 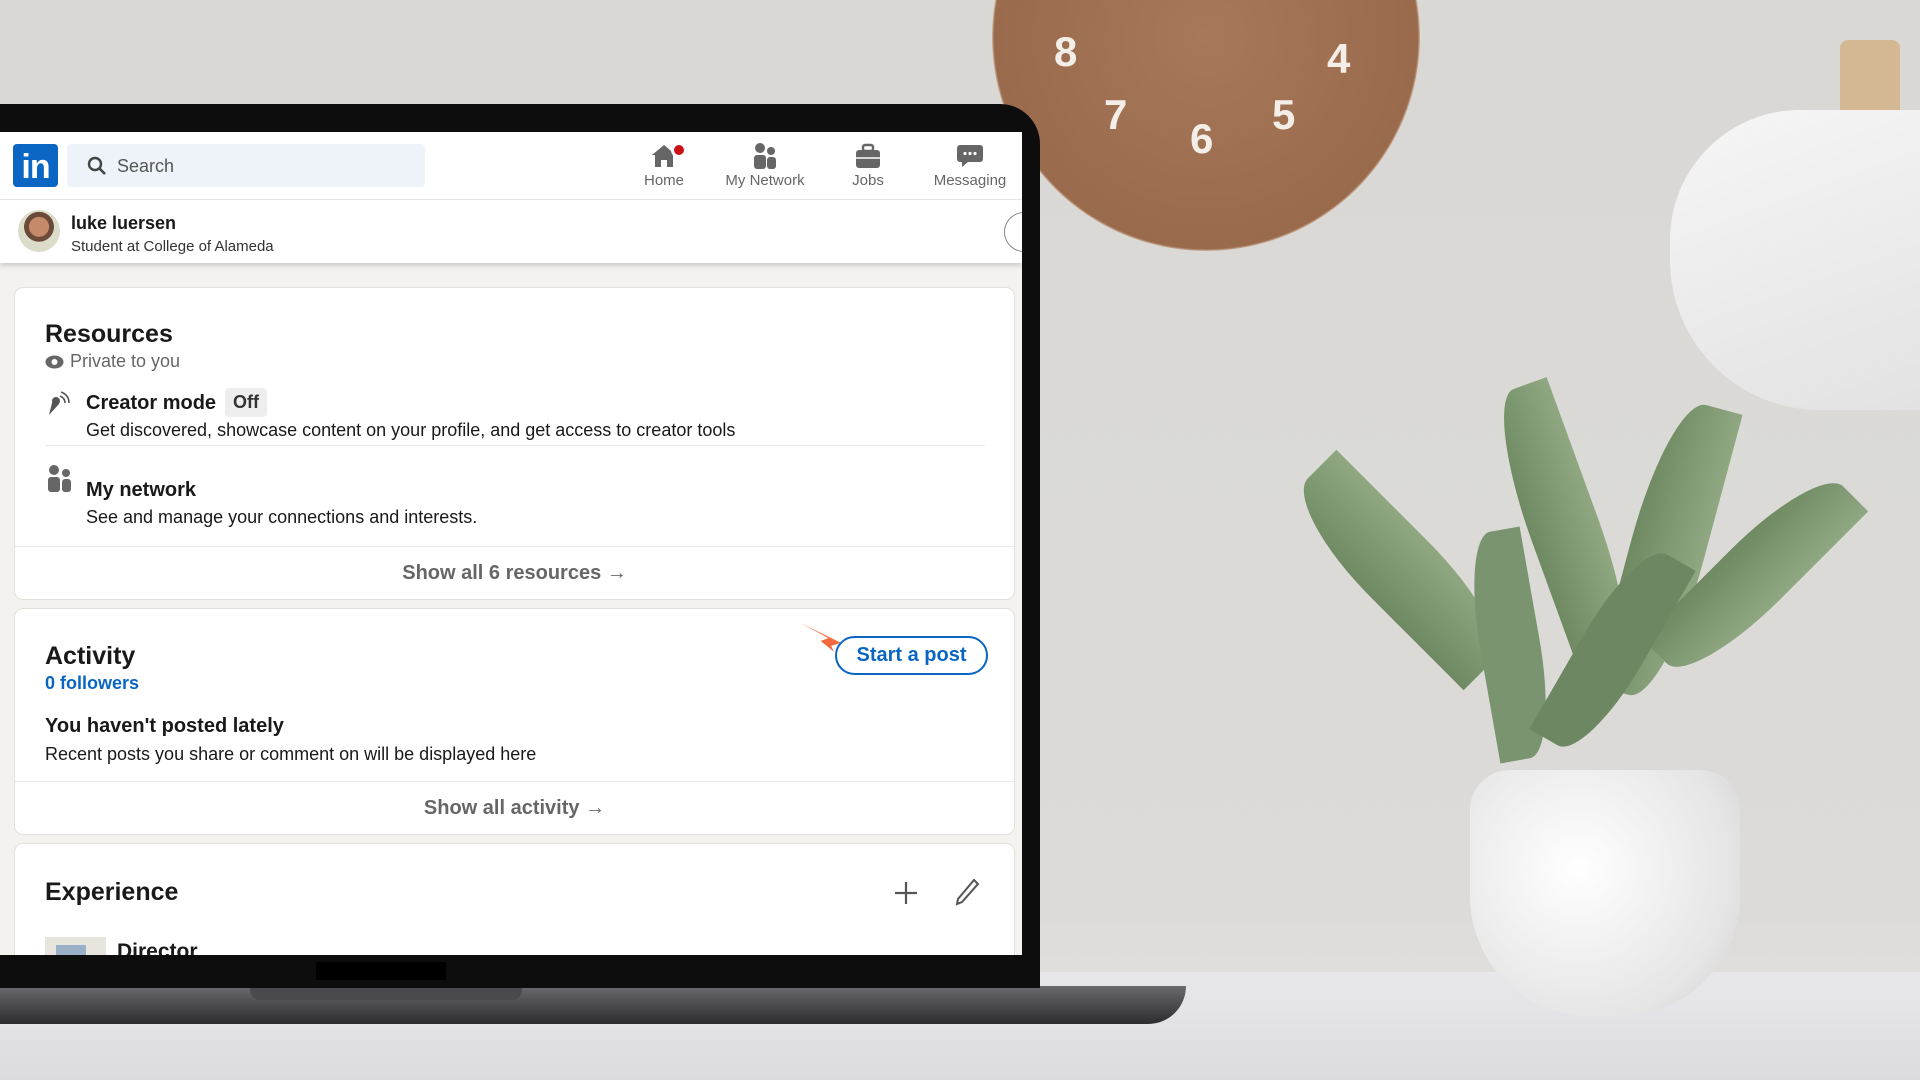 I want to click on search-icon, so click(x=96, y=165).